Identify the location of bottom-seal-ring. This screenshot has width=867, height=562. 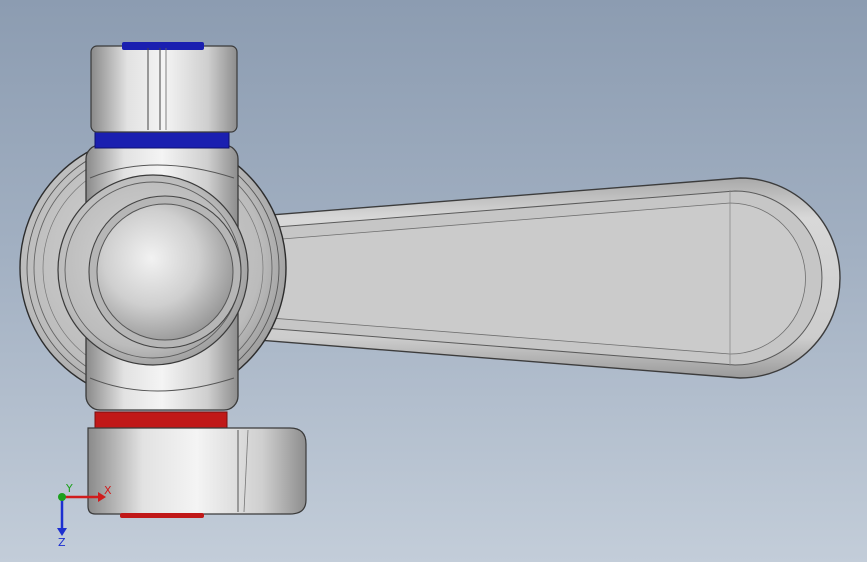
(161, 421).